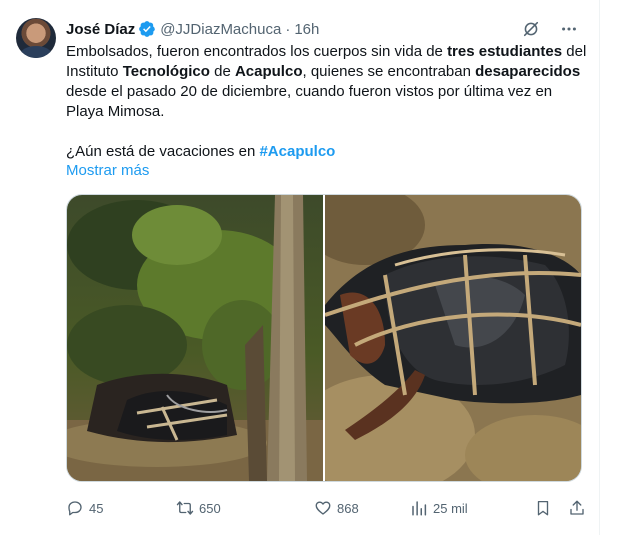 This screenshot has height=535, width=621. Describe the element at coordinates (389, 71) in the screenshot. I see `tweet-text-run: , quienes se encontraban` at that location.